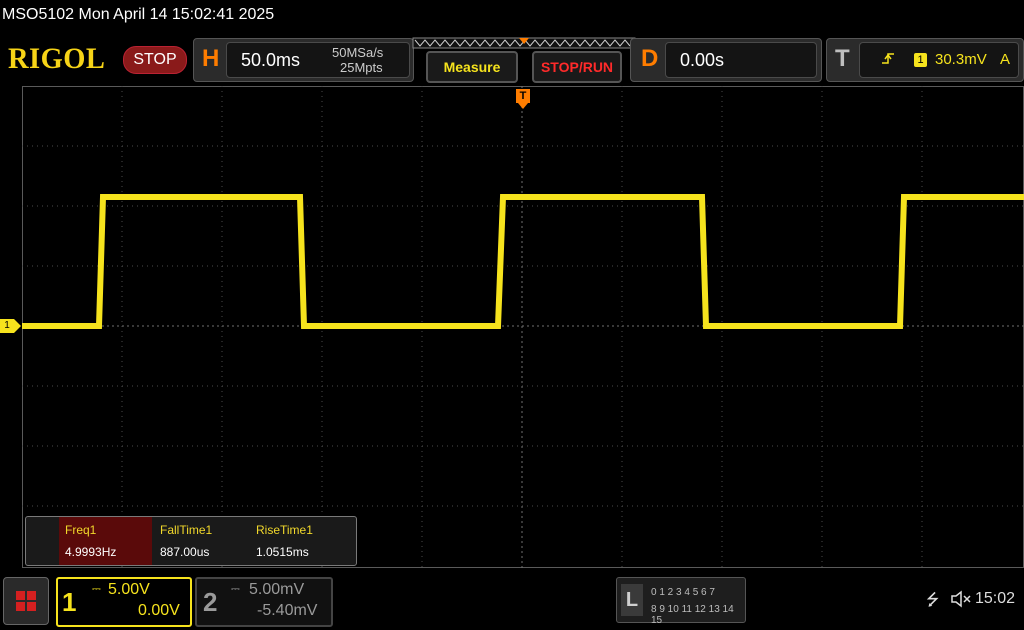  I want to click on sample-rate: 50MSa/s, so click(358, 52).